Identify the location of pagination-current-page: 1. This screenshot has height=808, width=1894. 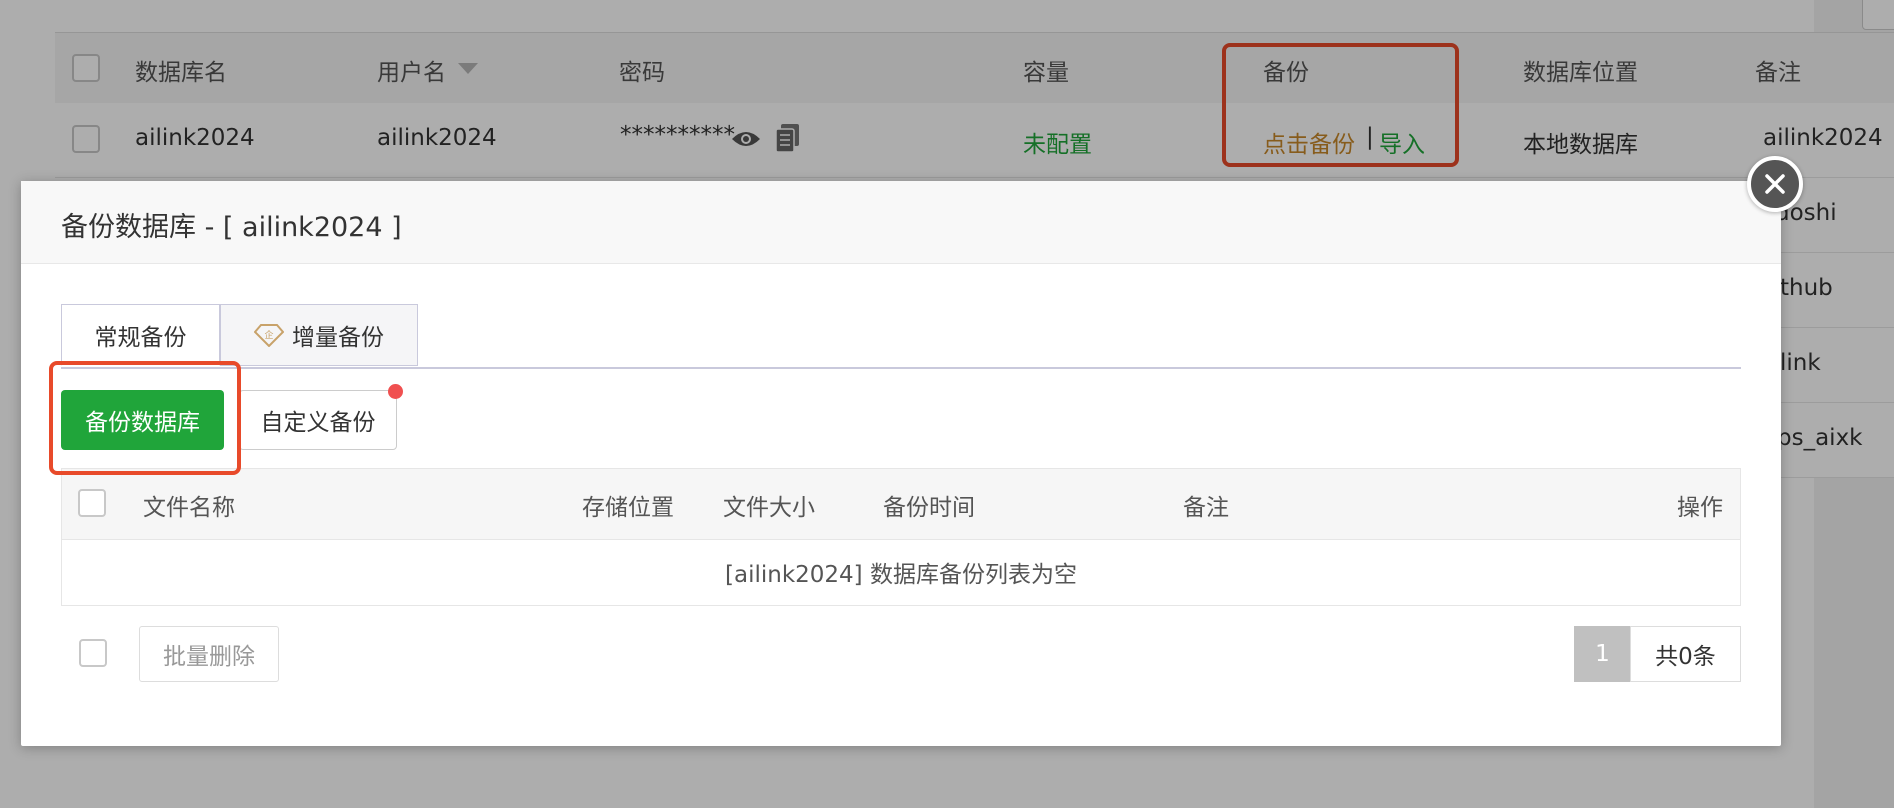
(1602, 654).